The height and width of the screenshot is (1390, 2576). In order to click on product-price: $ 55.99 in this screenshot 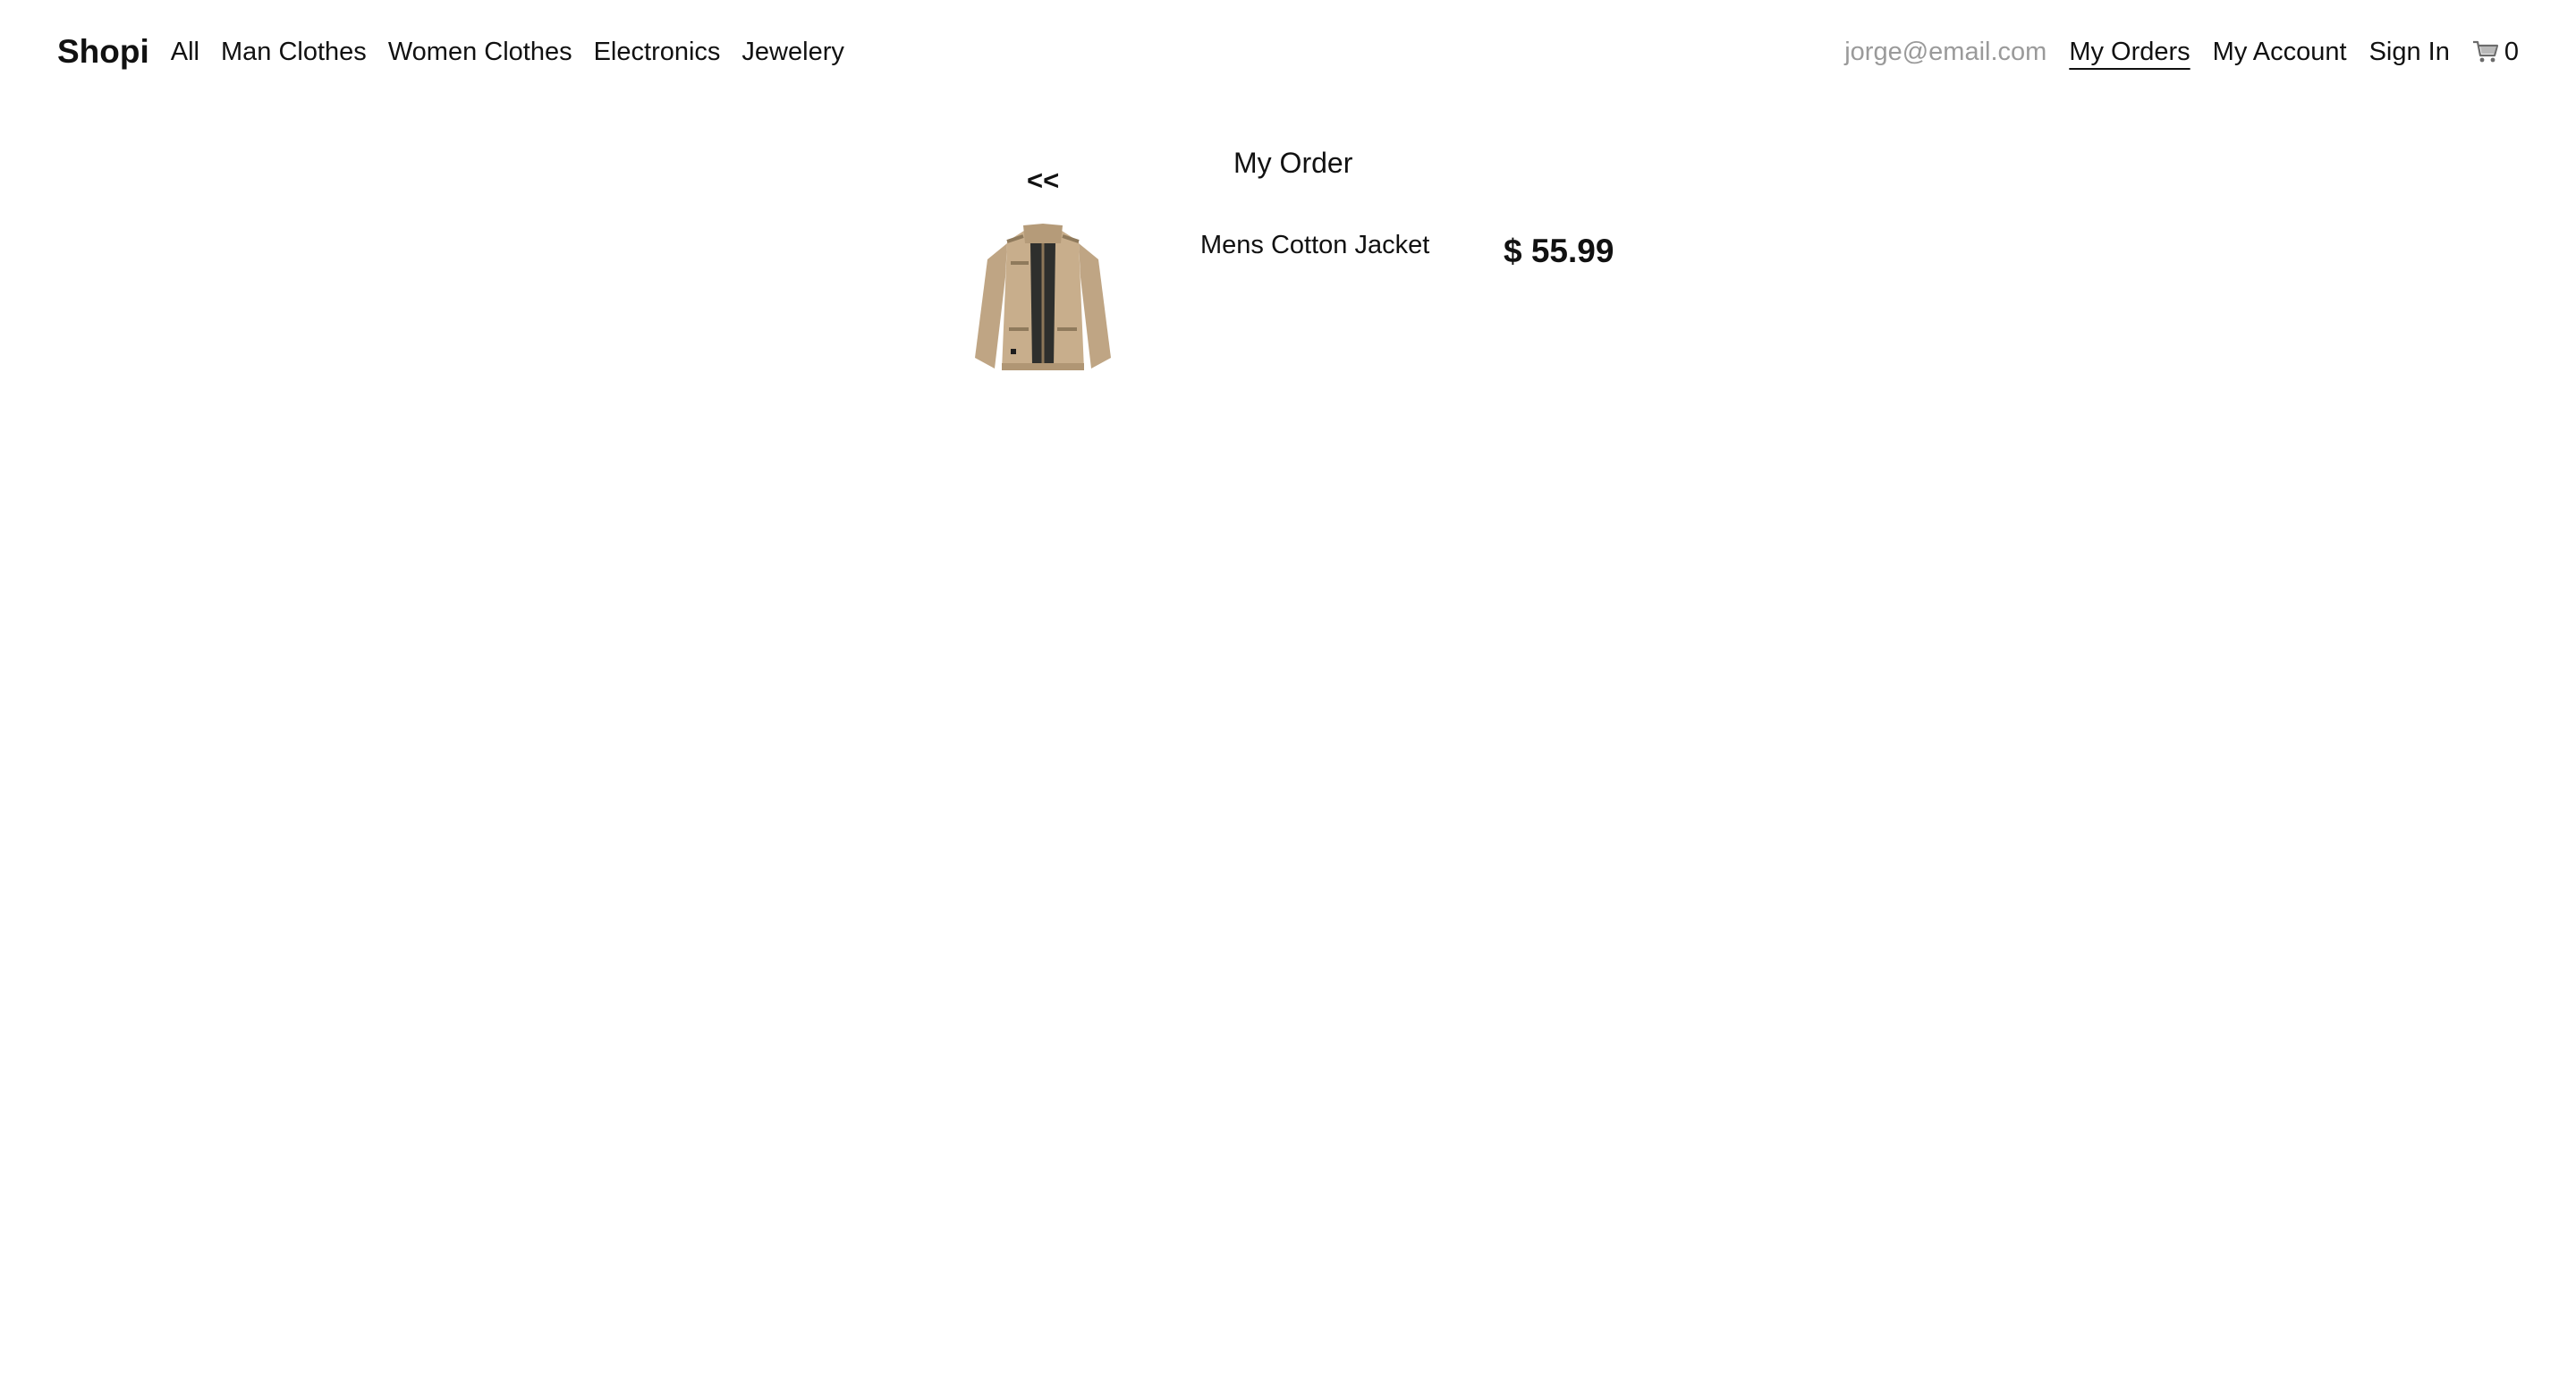, I will do `click(1559, 251)`.